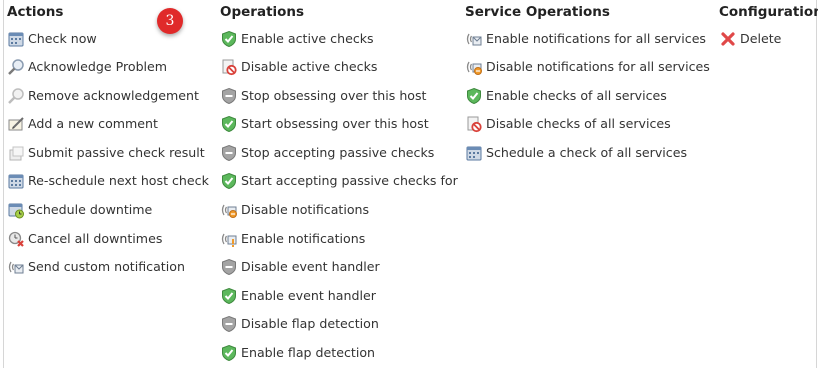  I want to click on disable-notifications-label: Disable notifications, so click(305, 209).